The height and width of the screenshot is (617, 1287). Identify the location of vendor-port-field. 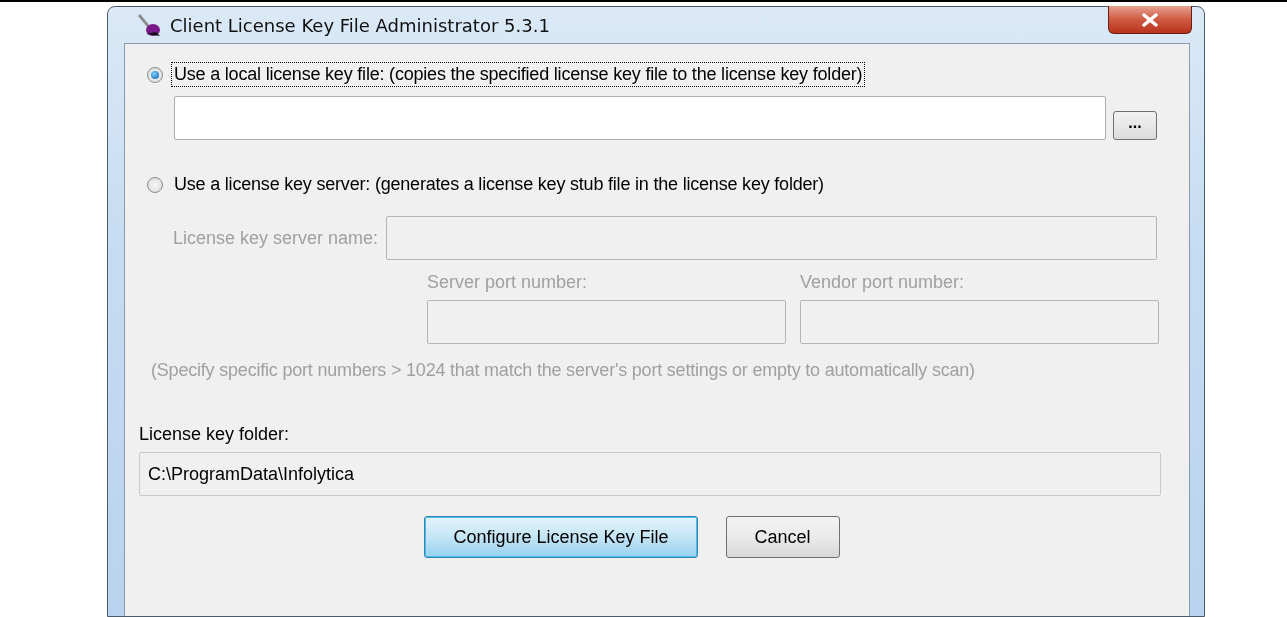
(979, 322).